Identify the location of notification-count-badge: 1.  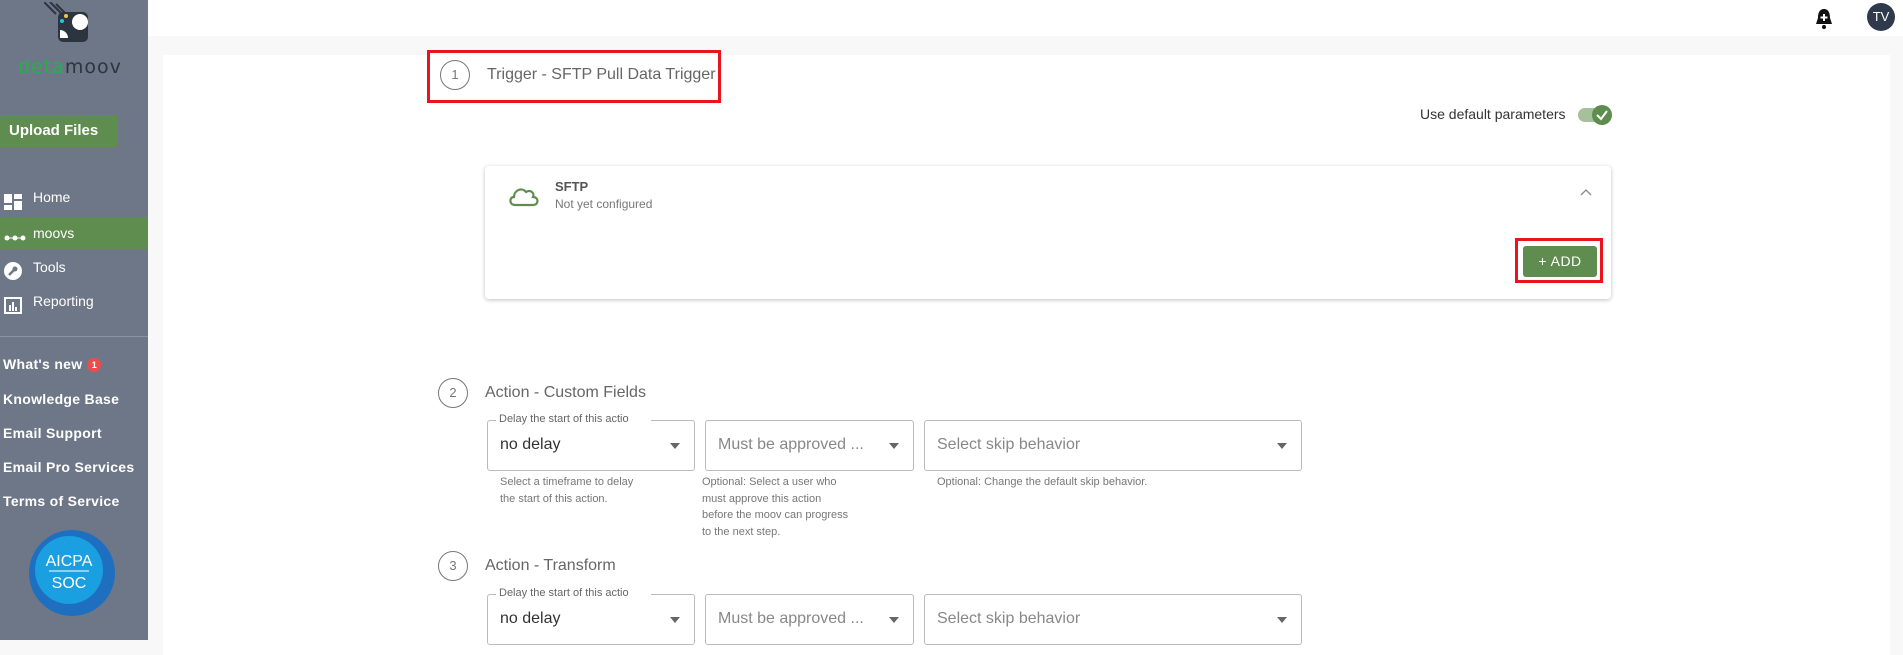
(94, 365).